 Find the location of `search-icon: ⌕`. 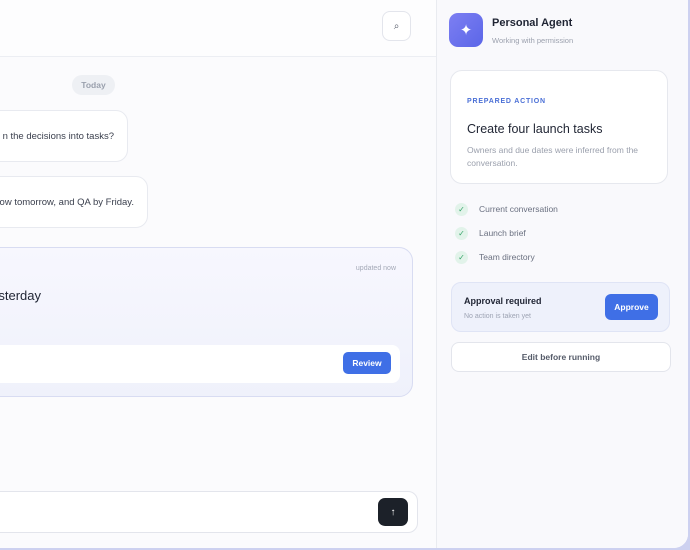

search-icon: ⌕ is located at coordinates (396, 26).